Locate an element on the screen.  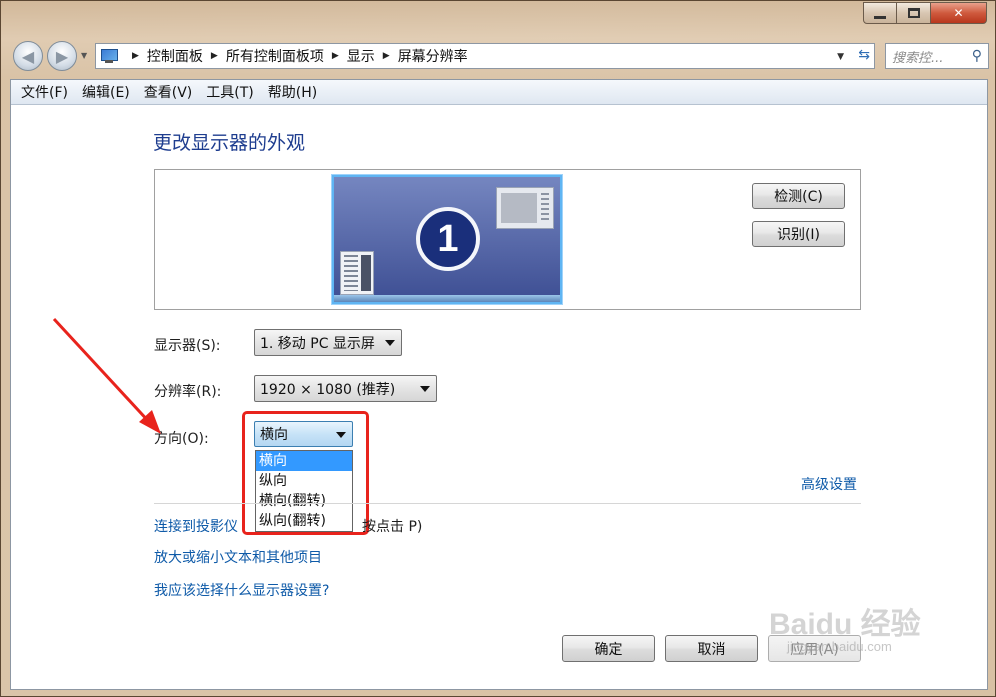
baidu-watermark-logo: Baidu 经验 is located at coordinates (845, 624).